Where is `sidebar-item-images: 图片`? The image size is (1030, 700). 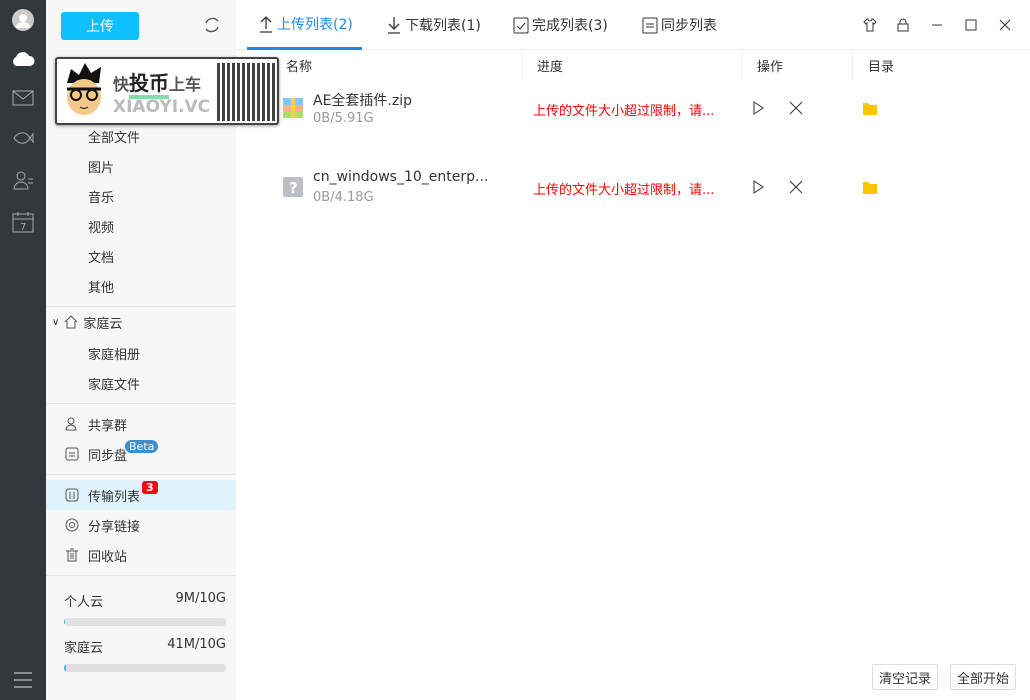
sidebar-item-images: 图片 is located at coordinates (141, 166).